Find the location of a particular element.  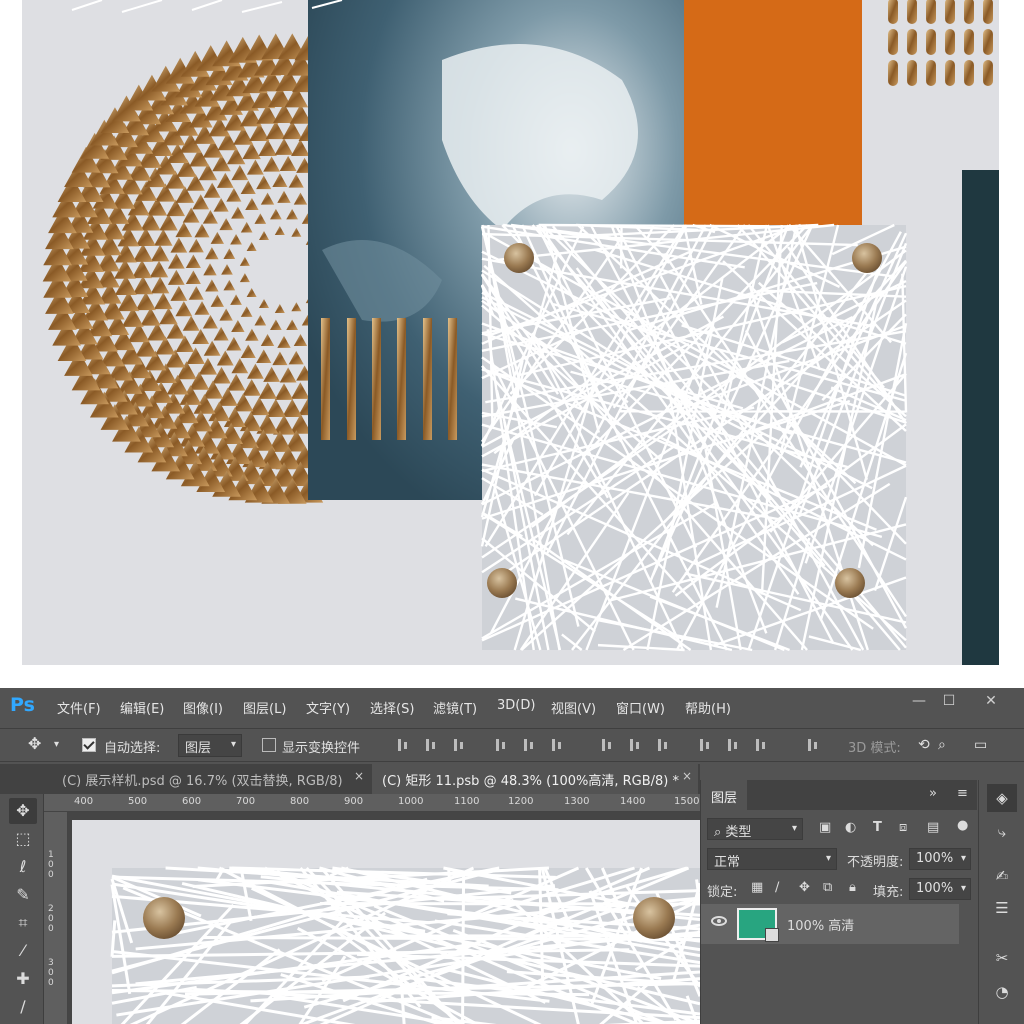

triangle-ring-pattern is located at coordinates (183, 268).